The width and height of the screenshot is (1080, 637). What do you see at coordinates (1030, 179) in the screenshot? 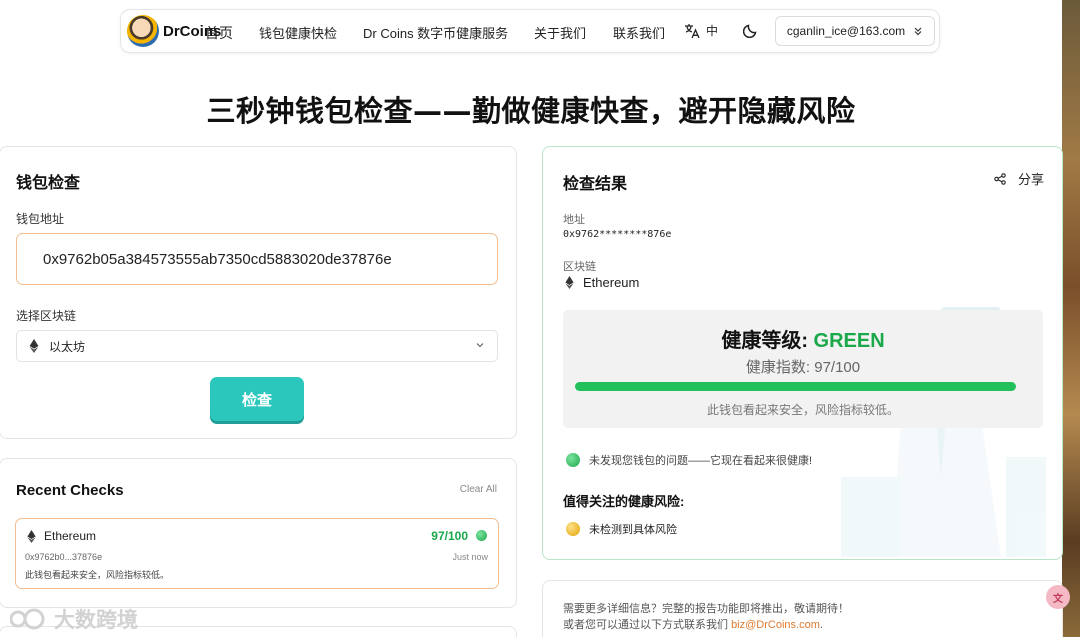
I see `share-label: 分享` at bounding box center [1030, 179].